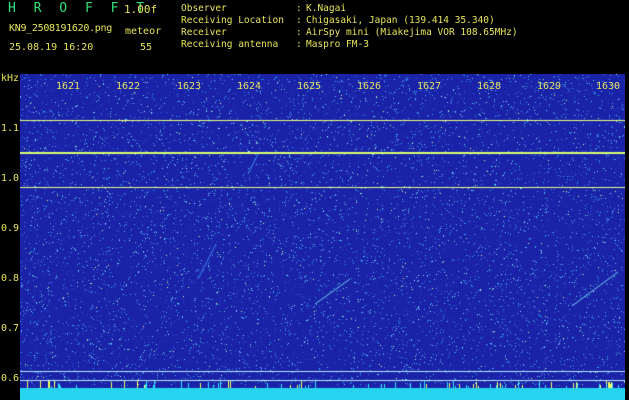 The height and width of the screenshot is (400, 629). Describe the element at coordinates (608, 86) in the screenshot. I see `x-tick-label: 1630` at that location.